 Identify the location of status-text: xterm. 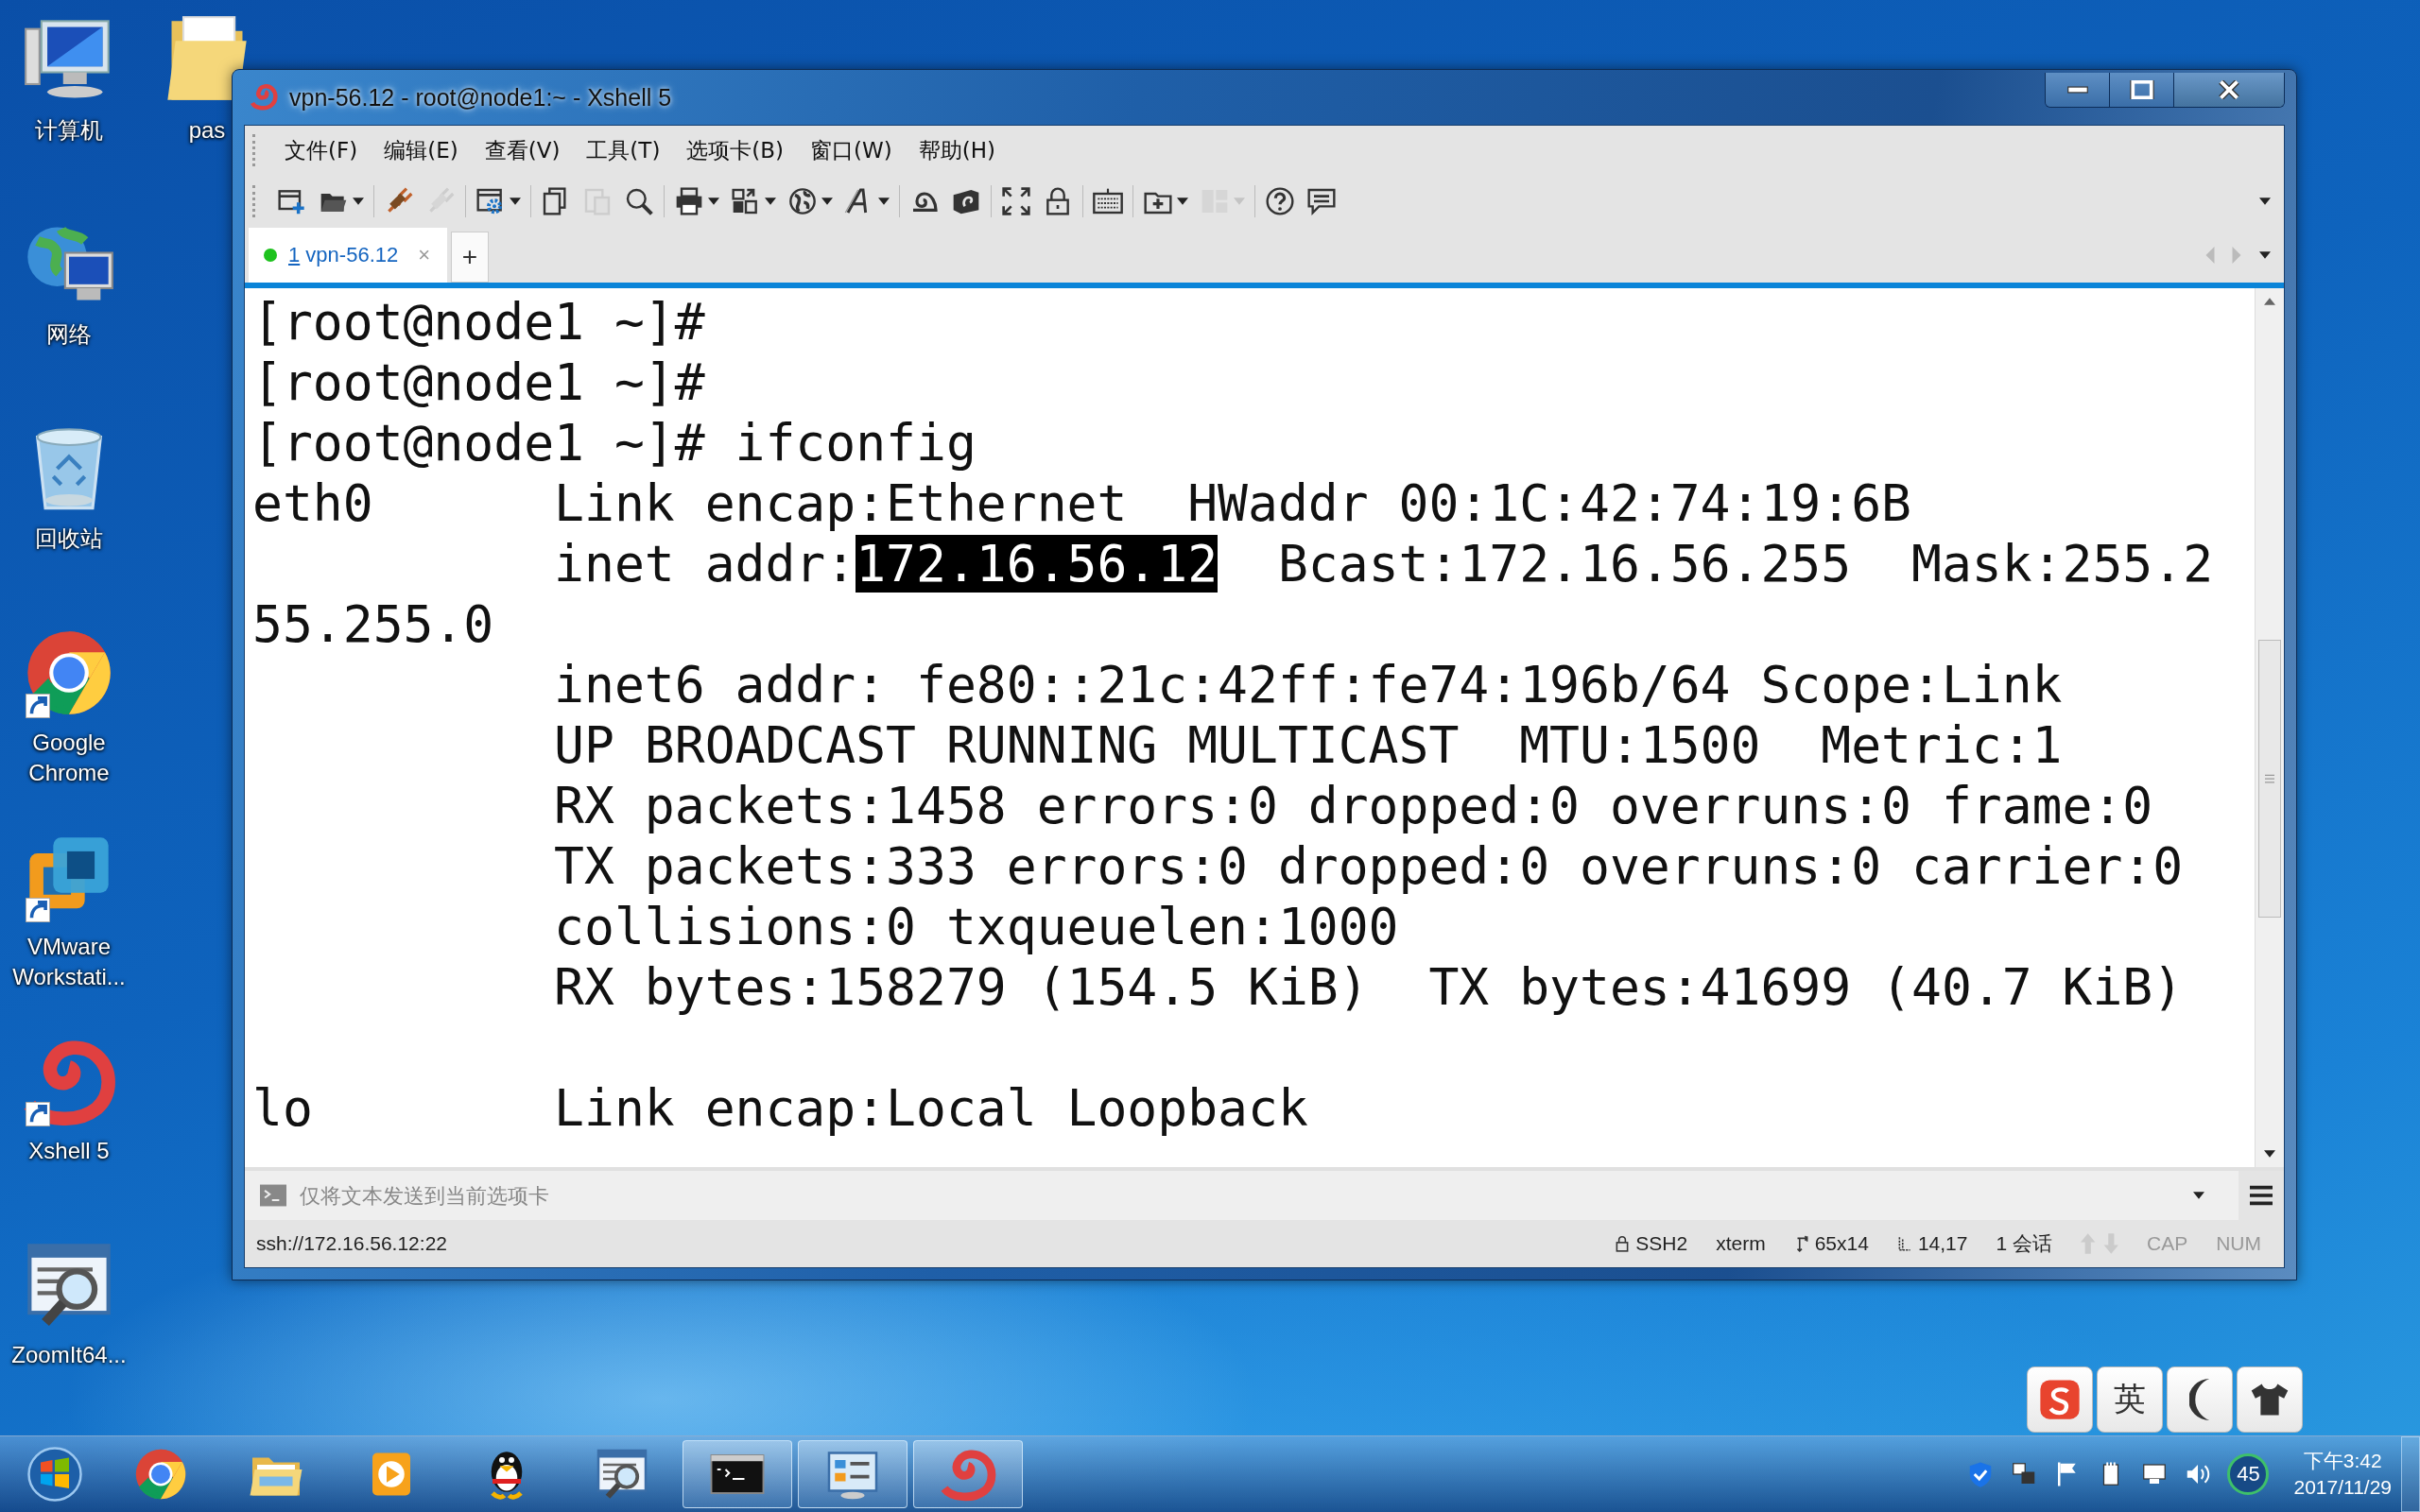
(1741, 1243).